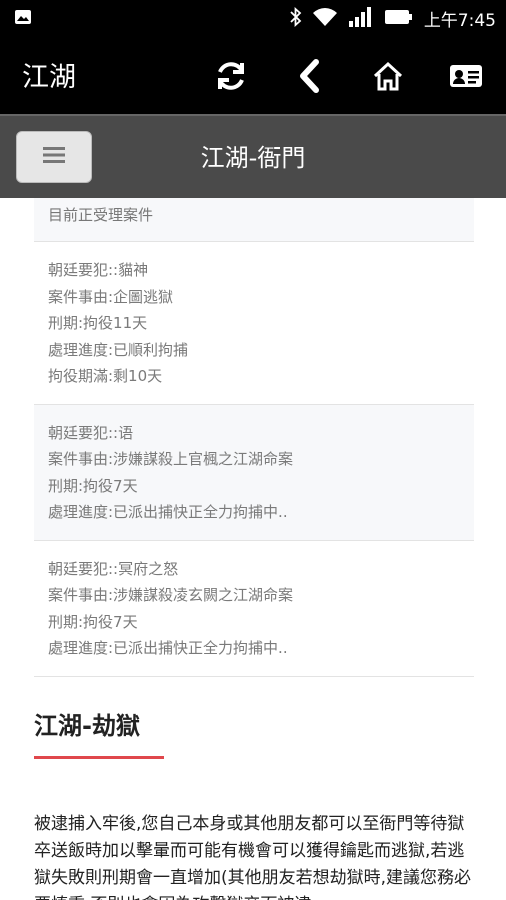 The width and height of the screenshot is (506, 900). What do you see at coordinates (296, 18) in the screenshot?
I see `bluetooth-icon` at bounding box center [296, 18].